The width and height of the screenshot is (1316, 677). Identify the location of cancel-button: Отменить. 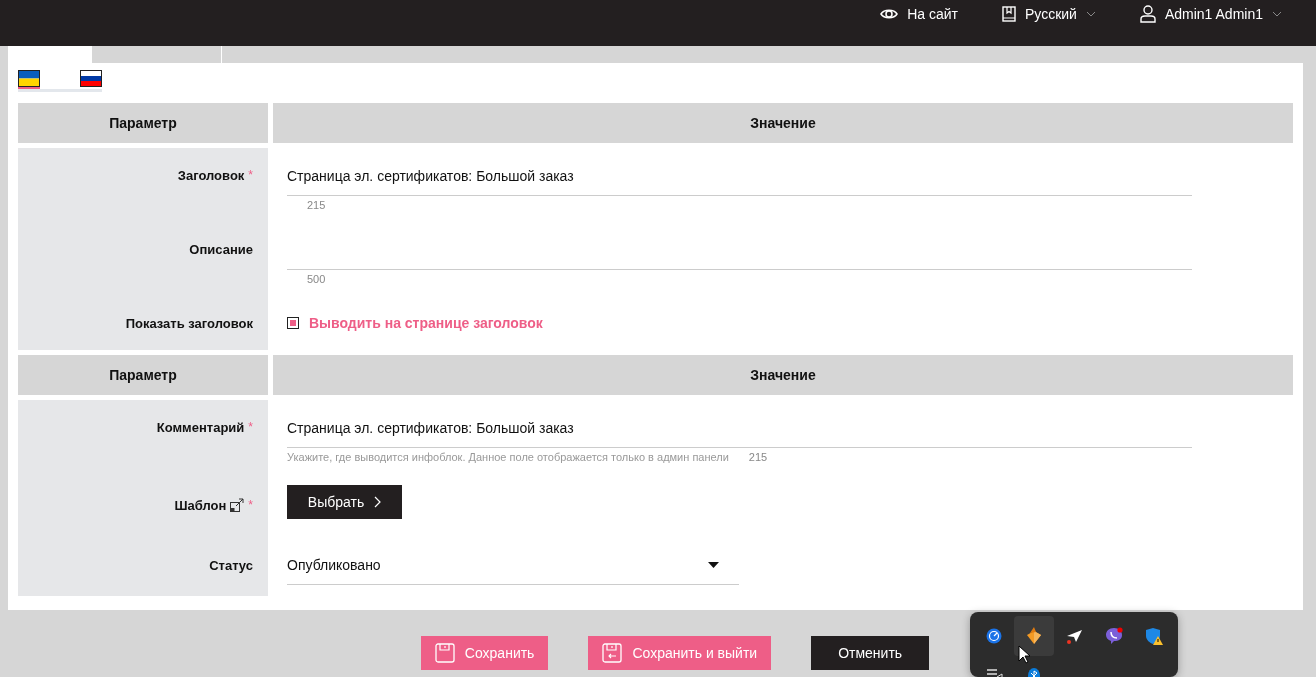
(870, 653).